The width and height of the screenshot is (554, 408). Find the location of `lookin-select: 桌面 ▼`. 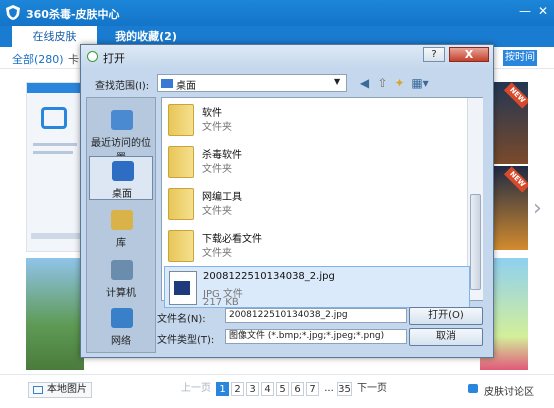

lookin-select: 桌面 ▼ is located at coordinates (252, 83).